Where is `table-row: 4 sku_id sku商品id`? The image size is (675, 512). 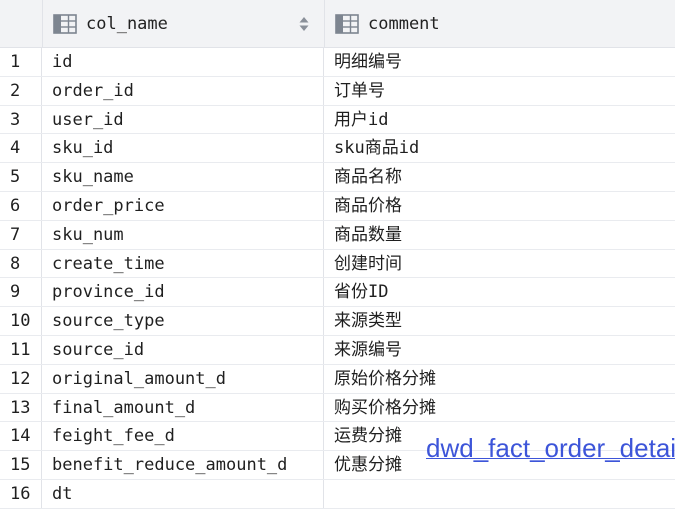 table-row: 4 sku_id sku商品id is located at coordinates (337, 149).